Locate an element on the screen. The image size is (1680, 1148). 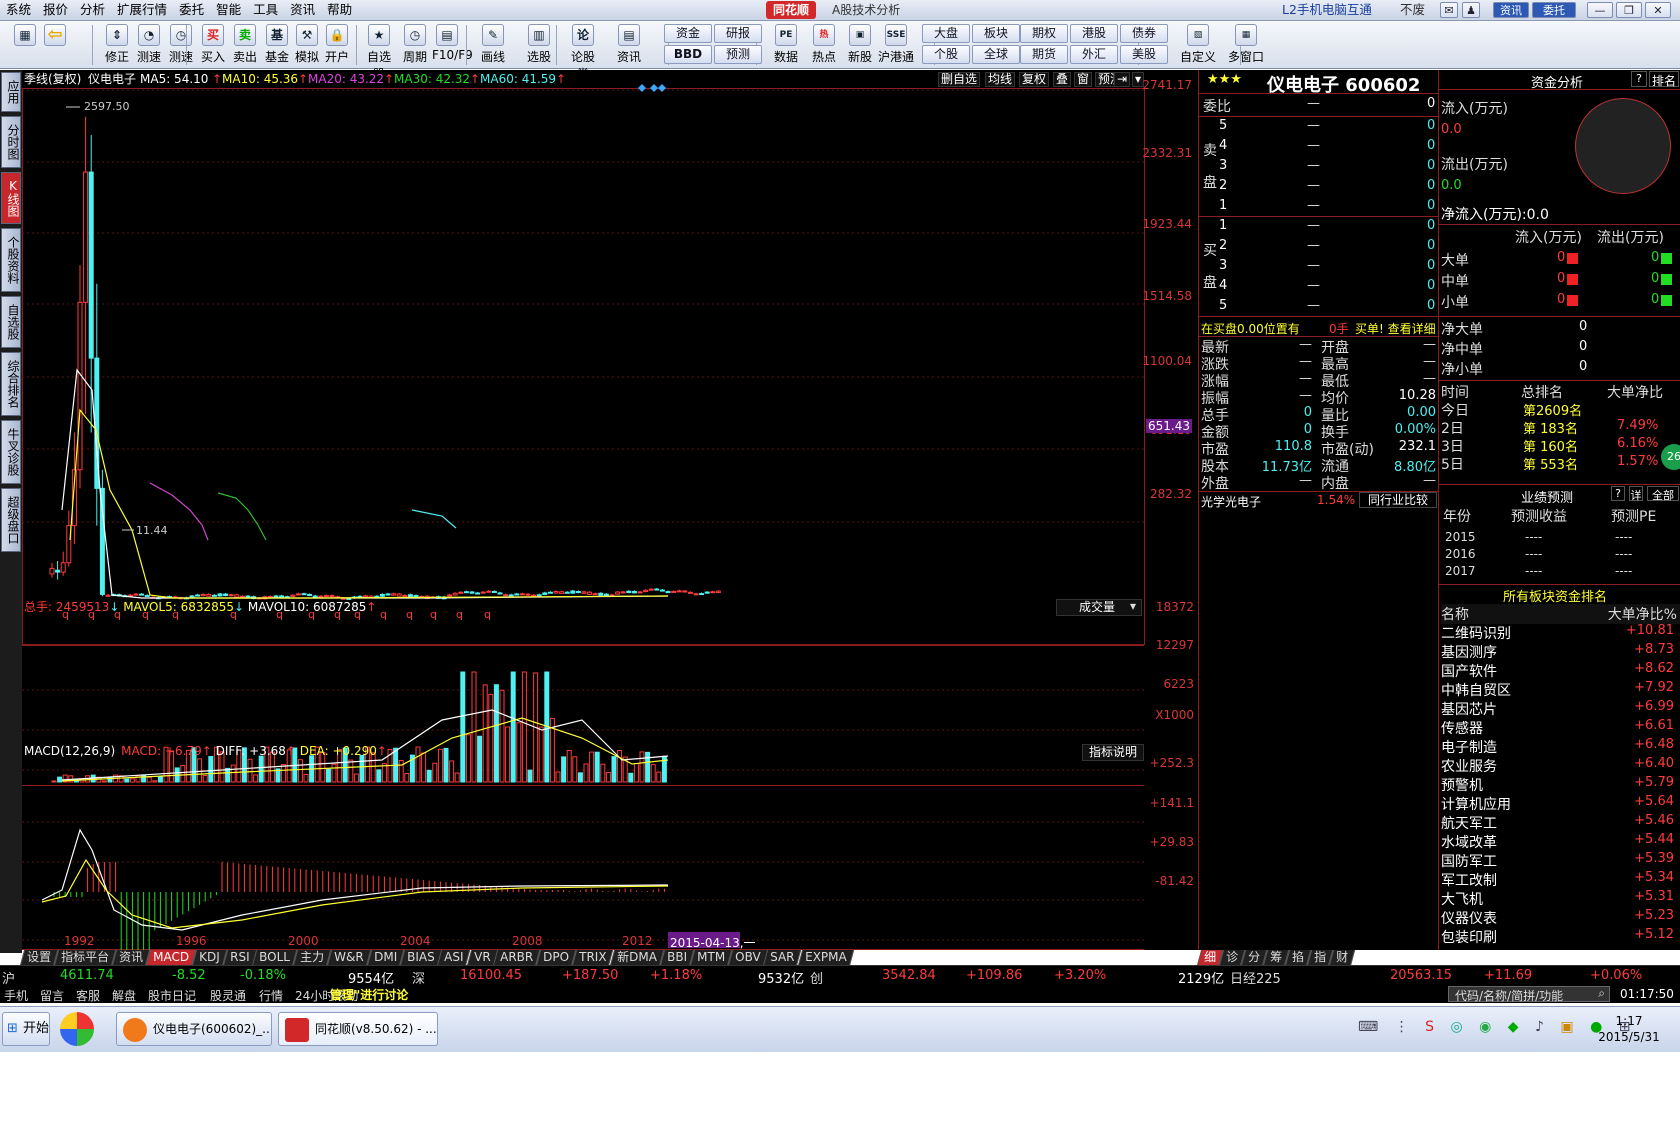
toolbar-button-11: ◷ 周期 is located at coordinates (415, 44).